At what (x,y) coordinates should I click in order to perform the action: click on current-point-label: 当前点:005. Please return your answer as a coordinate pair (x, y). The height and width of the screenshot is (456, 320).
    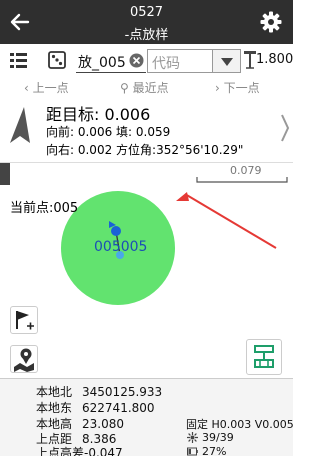
    Looking at the image, I should click on (44, 208).